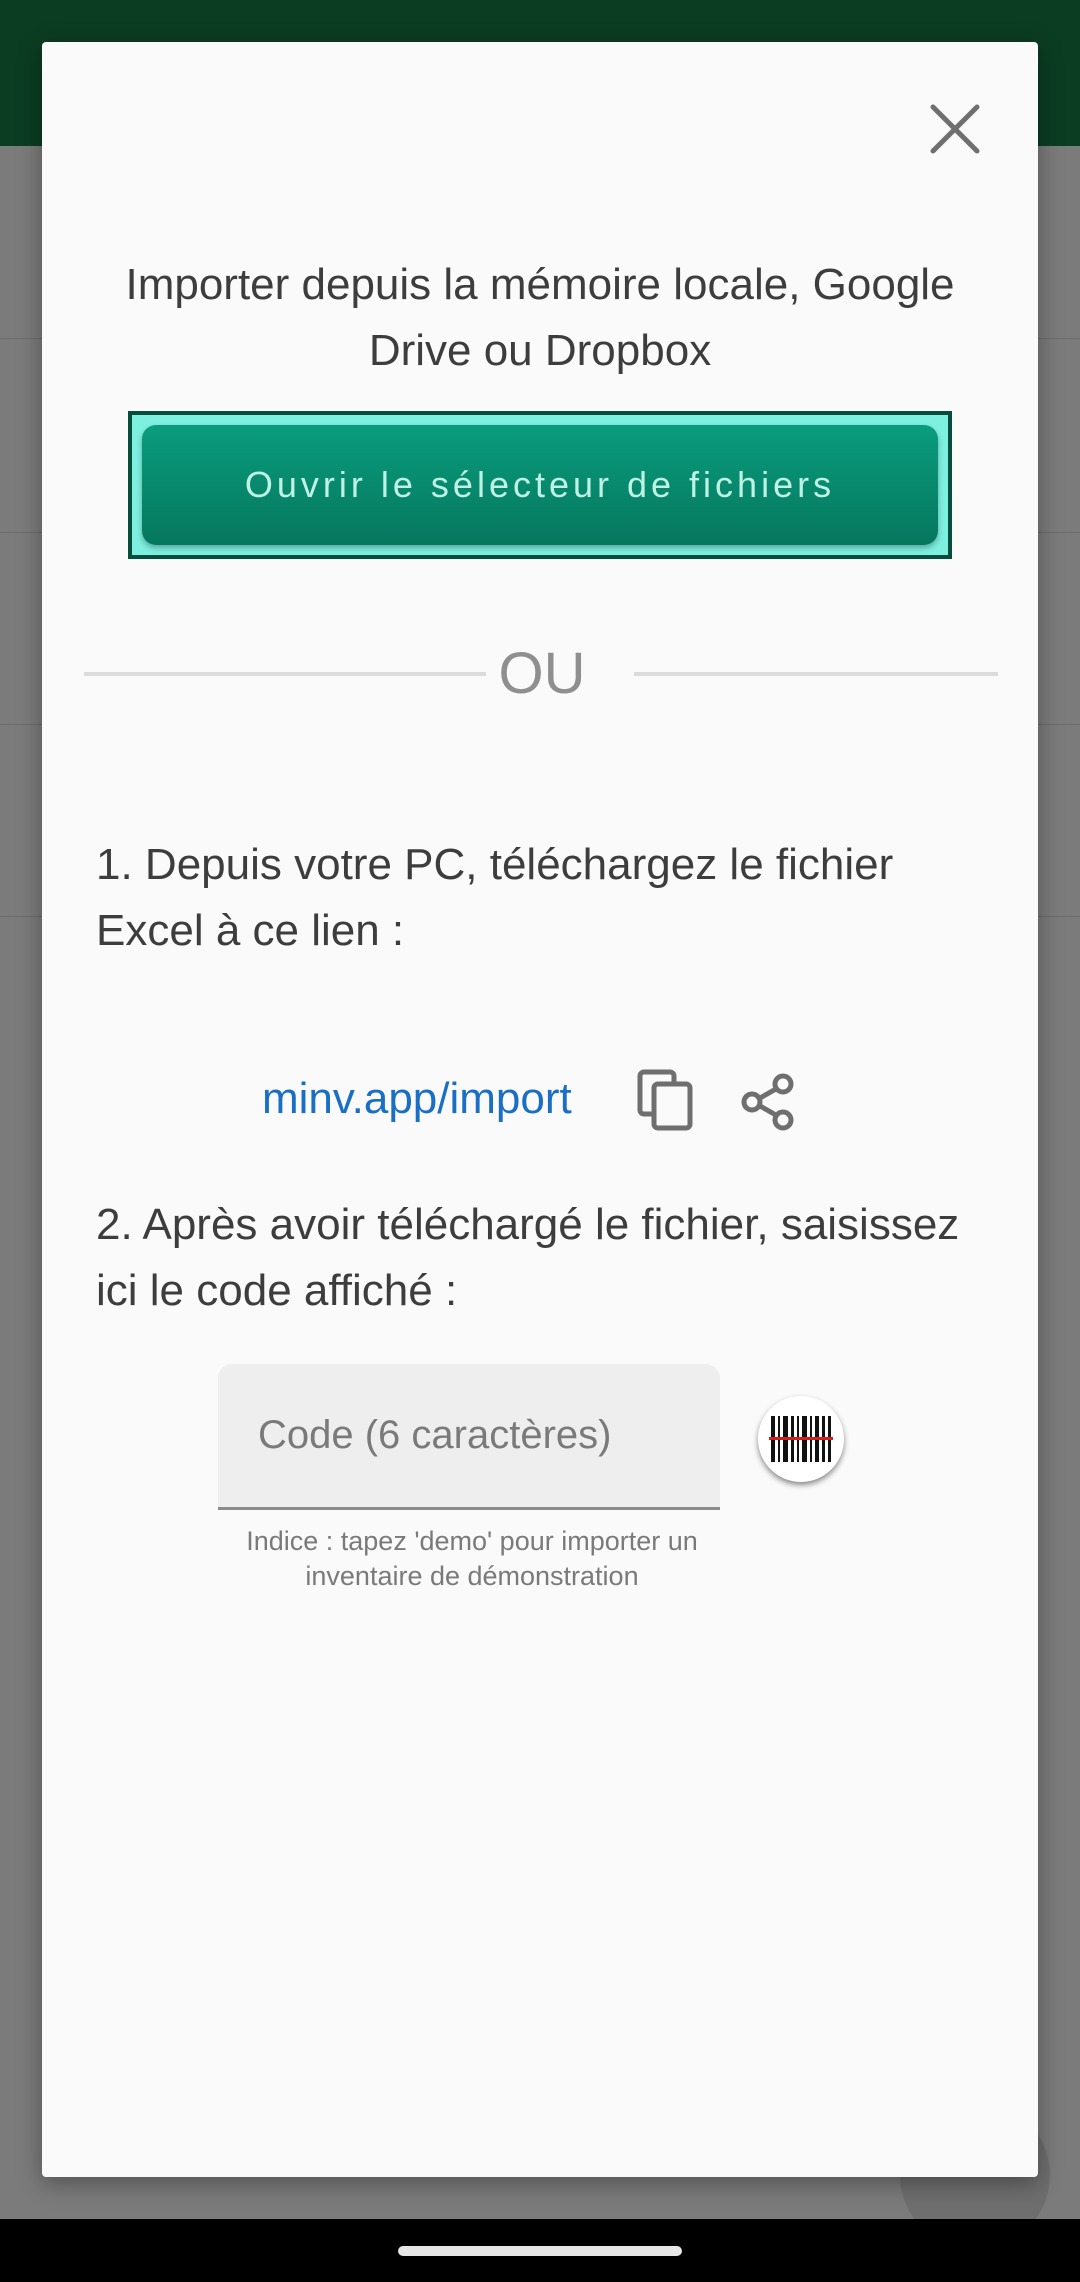 The image size is (1080, 2282). Describe the element at coordinates (417, 1099) in the screenshot. I see `import-link: minv.app/import` at that location.